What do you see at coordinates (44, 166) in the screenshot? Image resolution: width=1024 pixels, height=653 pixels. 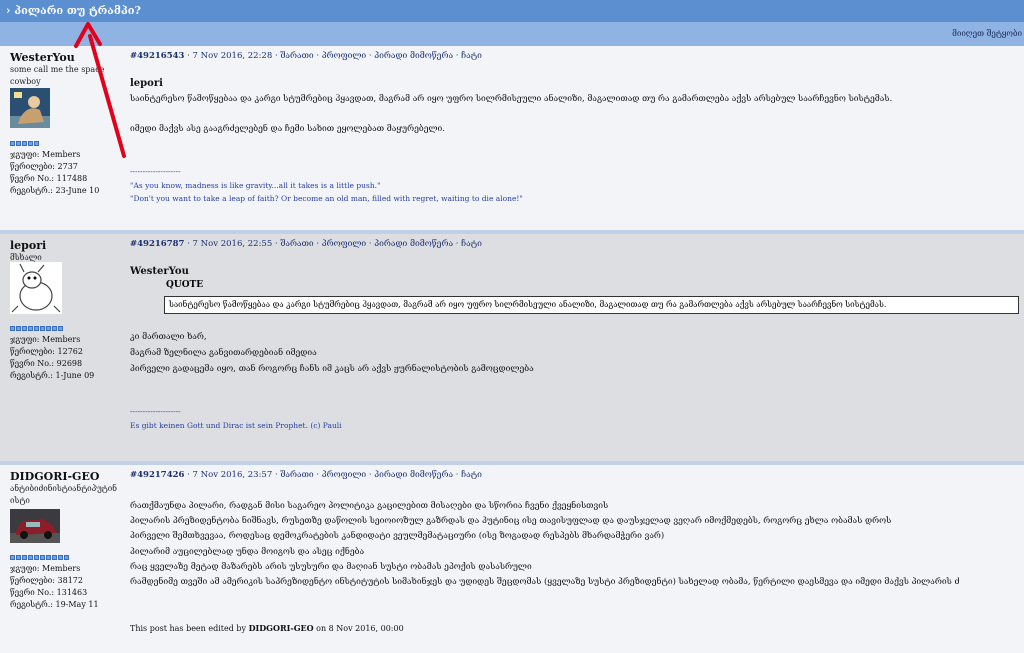 I see `author-posts: წერილები: 2737` at bounding box center [44, 166].